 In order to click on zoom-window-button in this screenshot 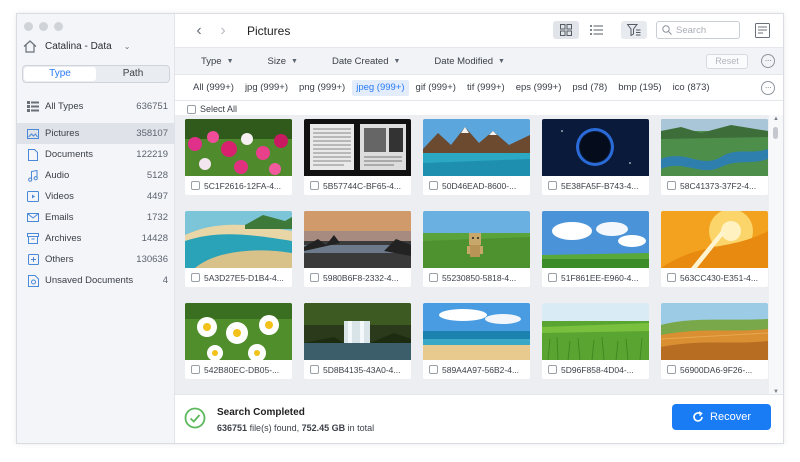, I will do `click(58, 26)`.